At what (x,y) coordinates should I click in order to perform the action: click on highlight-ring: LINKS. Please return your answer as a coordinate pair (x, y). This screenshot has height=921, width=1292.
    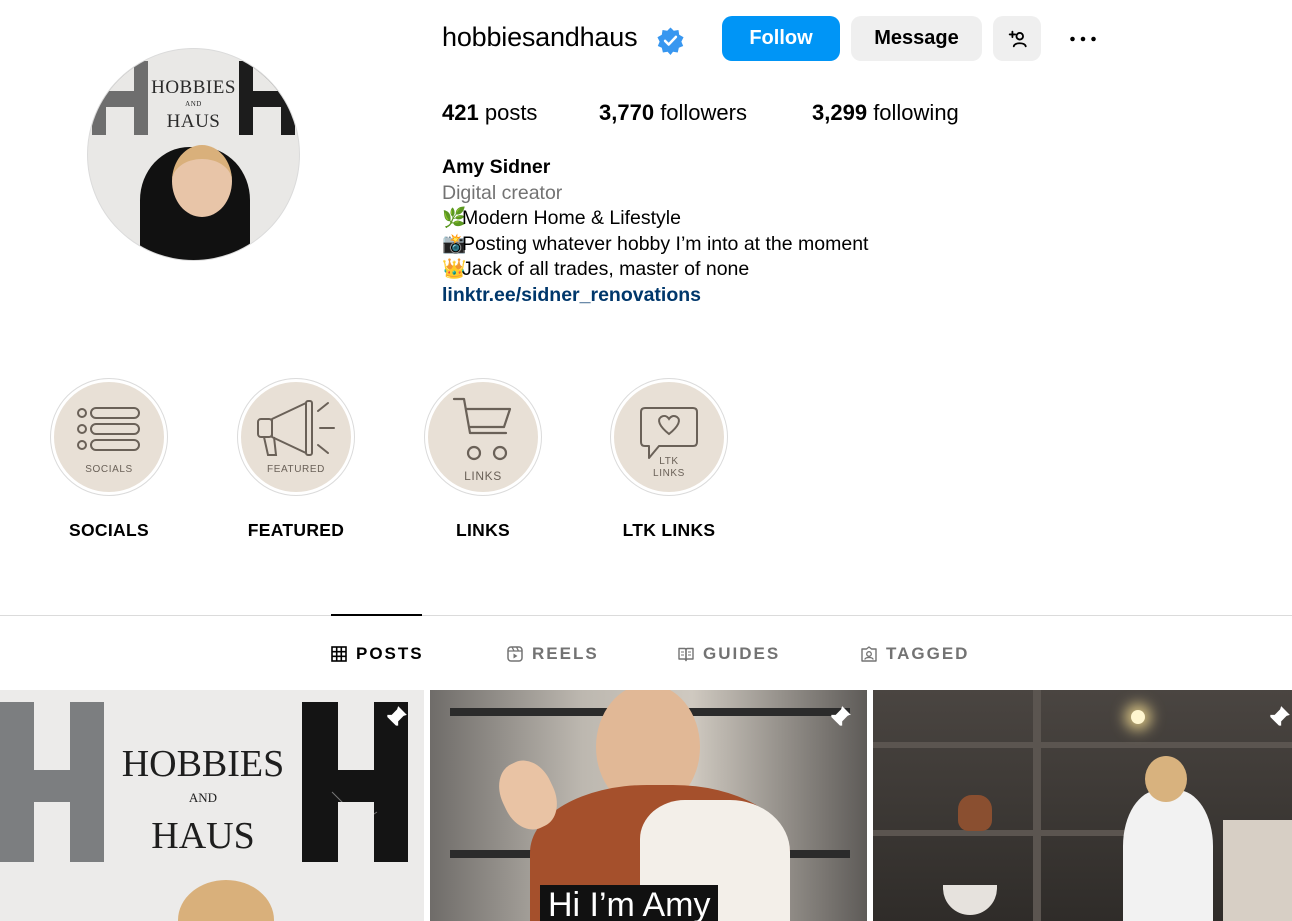
    Looking at the image, I should click on (483, 437).